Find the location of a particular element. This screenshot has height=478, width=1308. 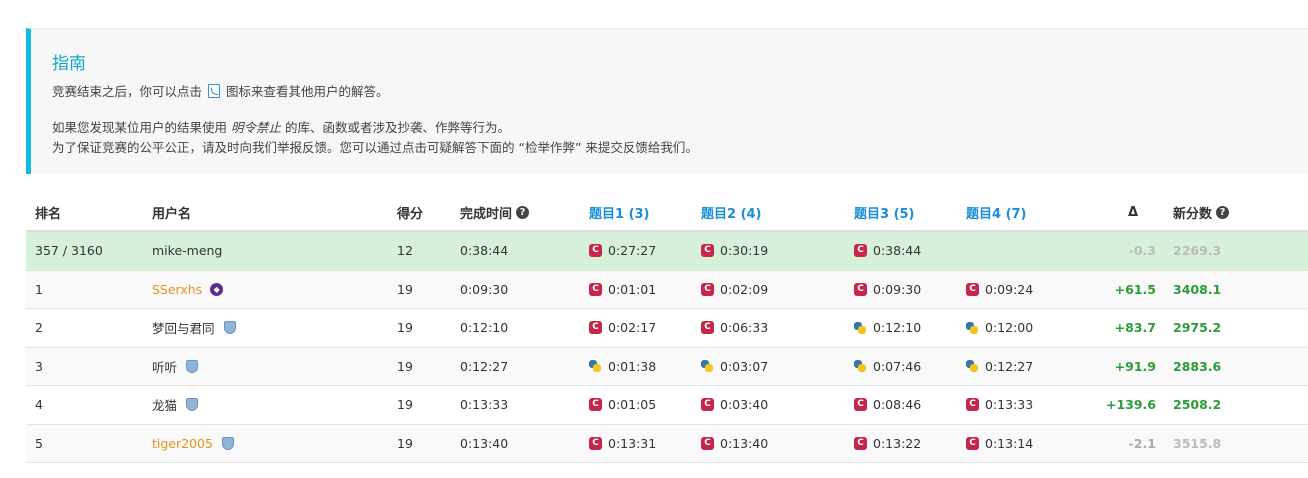

solve-time: 0:13:22 is located at coordinates (897, 443).